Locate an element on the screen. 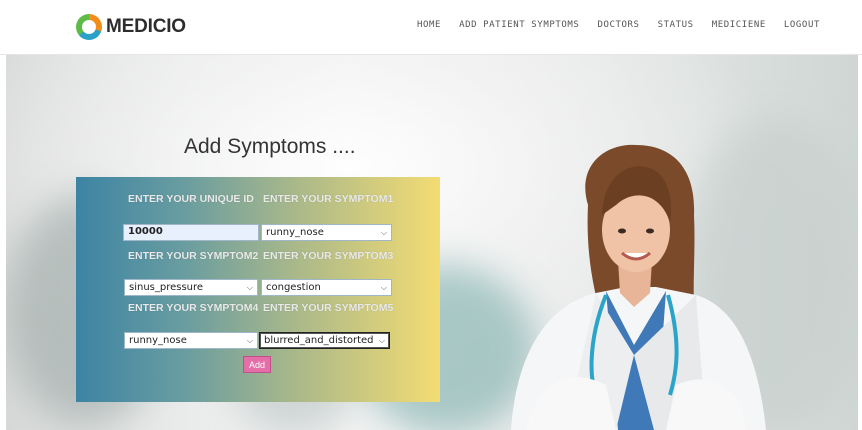  symptom2-value: sinus_pressure is located at coordinates (166, 287).